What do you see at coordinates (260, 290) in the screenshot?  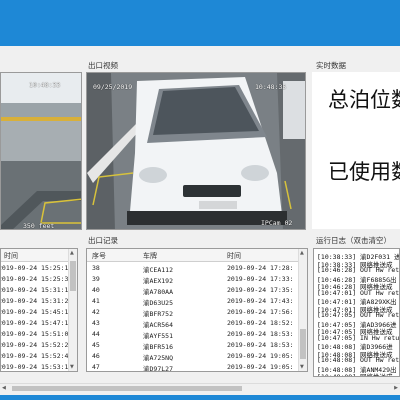 I see `time-cell: 2019-09-24 17:35:` at bounding box center [260, 290].